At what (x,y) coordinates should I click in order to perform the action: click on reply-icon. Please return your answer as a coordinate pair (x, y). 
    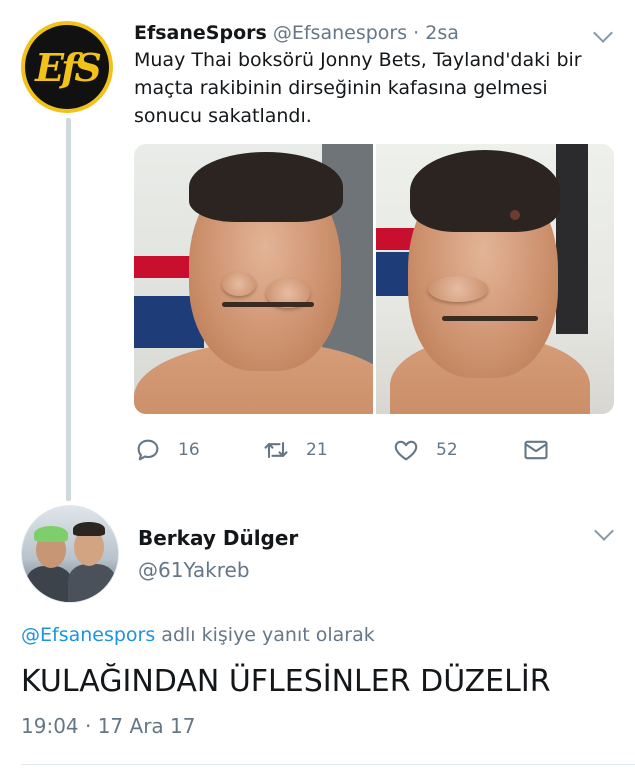
    Looking at the image, I should click on (148, 450).